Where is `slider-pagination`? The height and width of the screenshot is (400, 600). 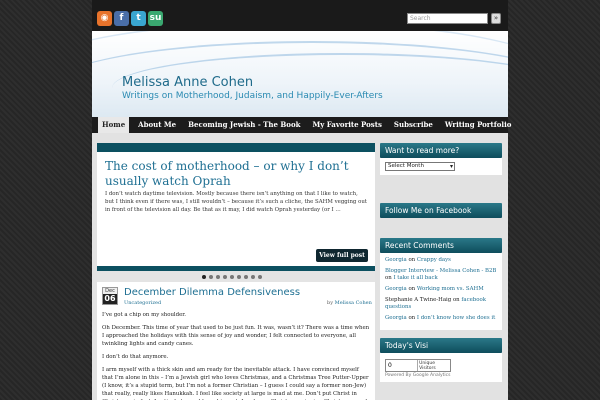
slider-pagination is located at coordinates (236, 274).